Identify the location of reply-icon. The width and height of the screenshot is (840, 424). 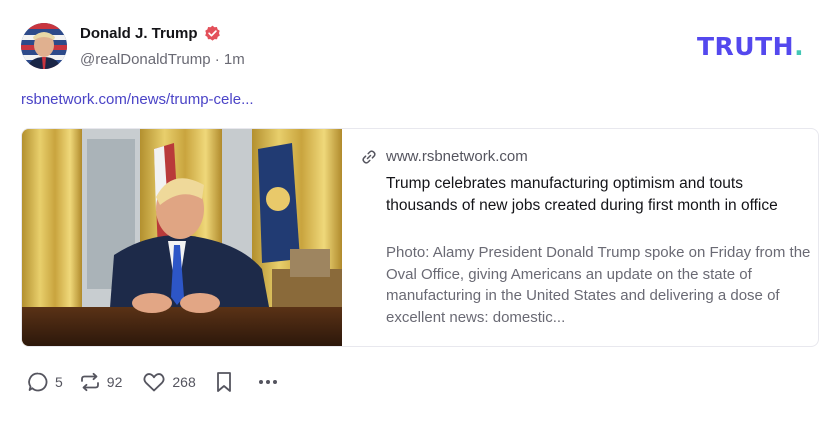
(38, 382).